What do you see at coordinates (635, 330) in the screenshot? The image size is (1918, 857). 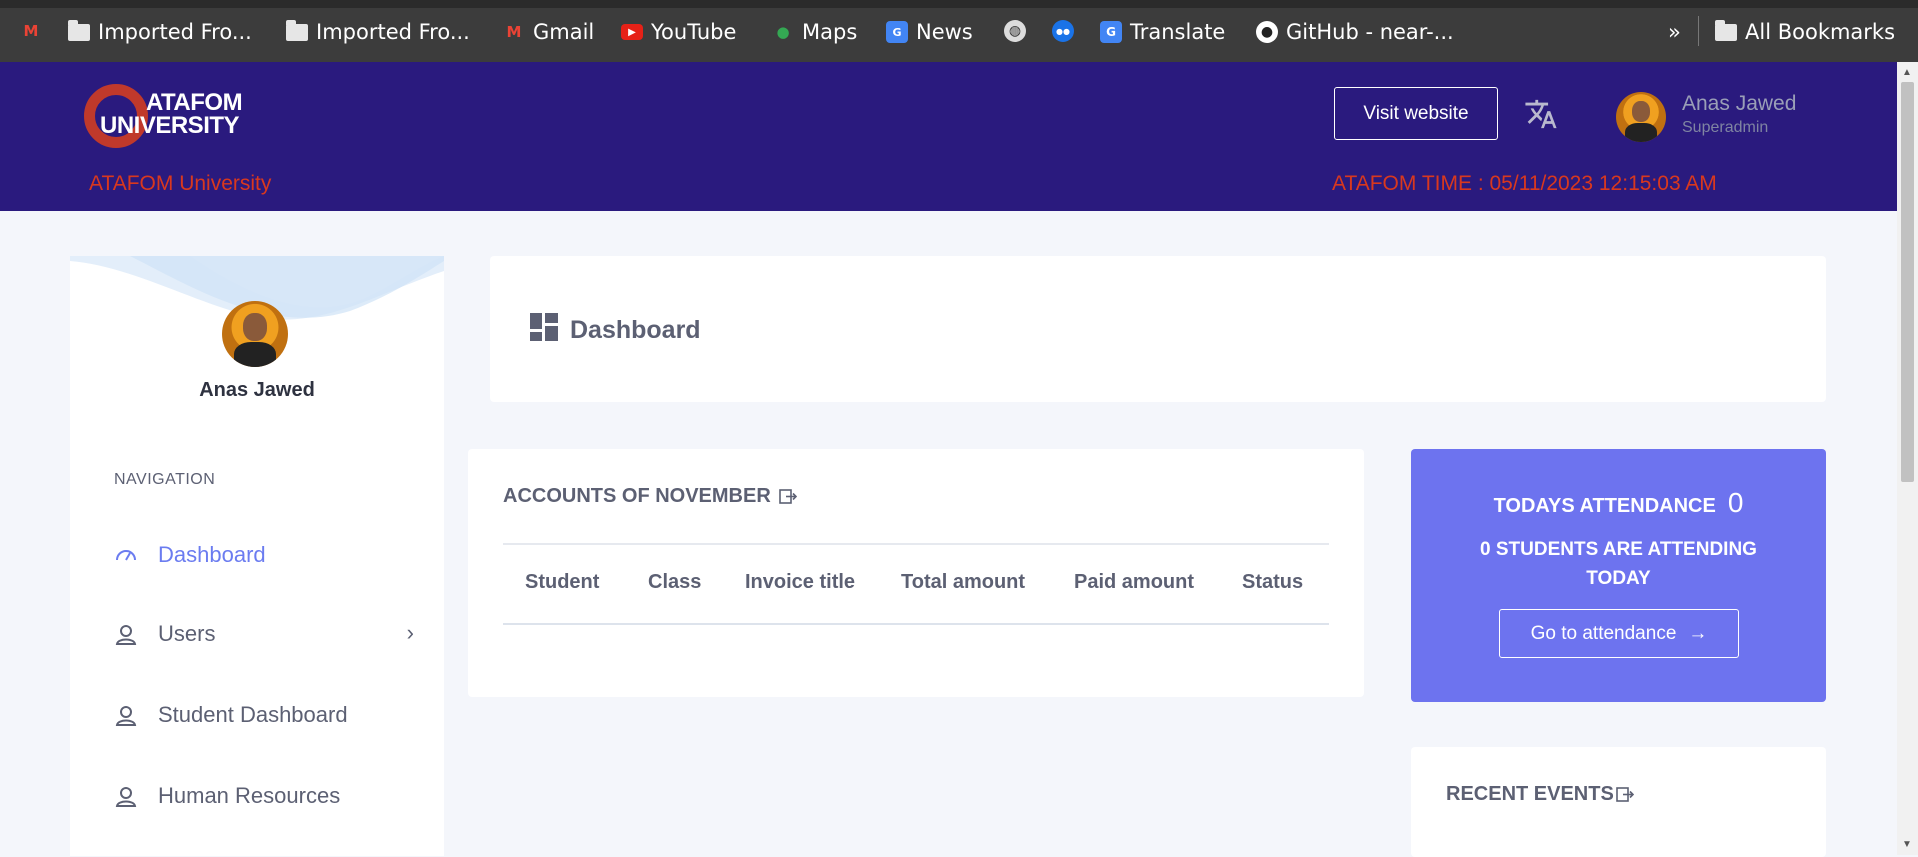 I see `page-title: Dashboard` at bounding box center [635, 330].